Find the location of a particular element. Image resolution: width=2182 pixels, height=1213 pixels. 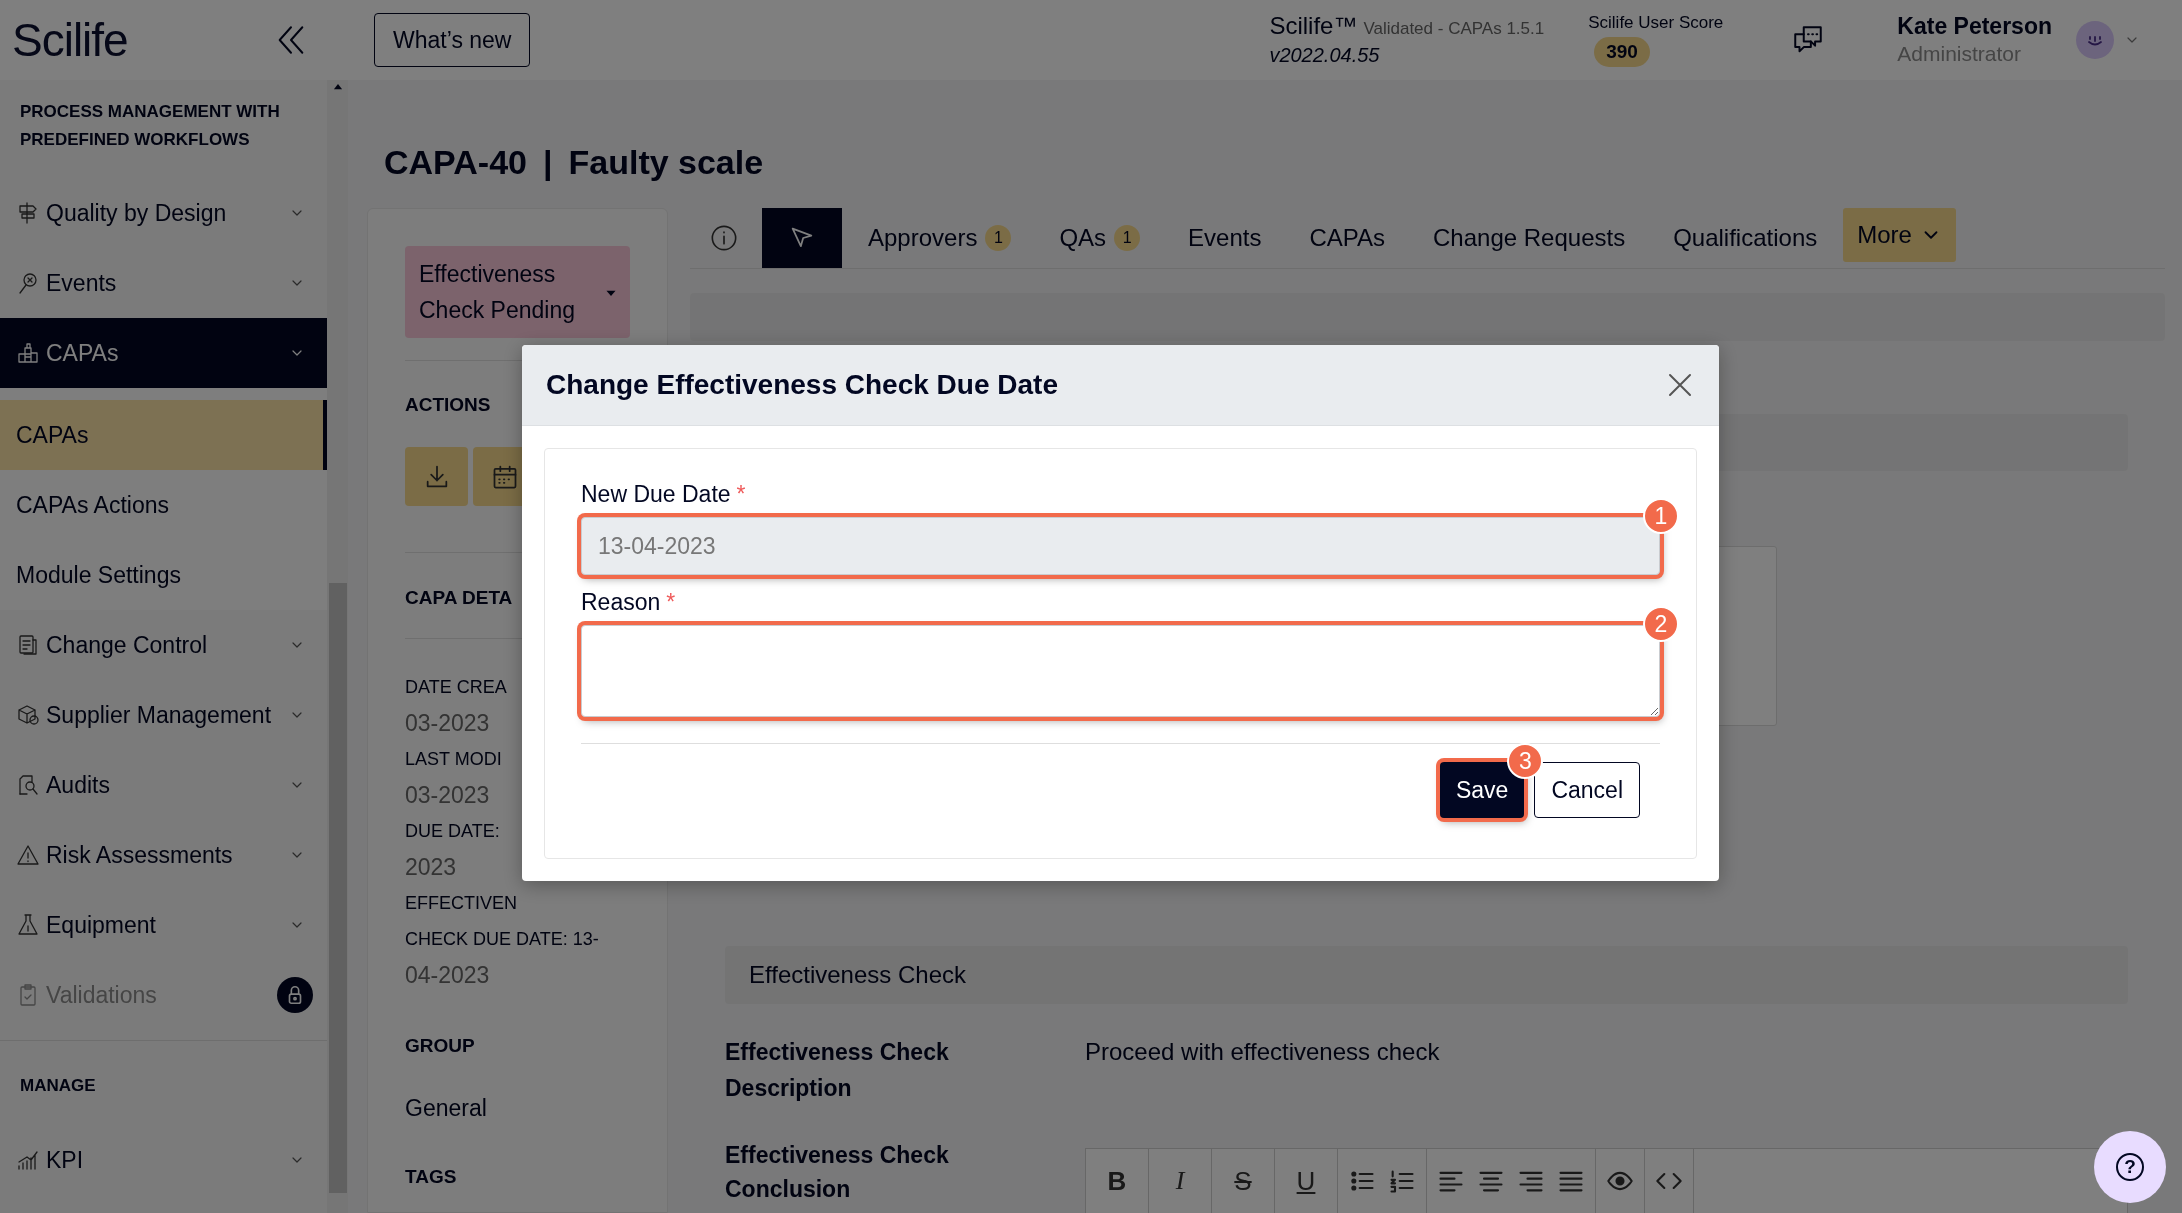

section-heading: GROUP is located at coordinates (440, 1046).